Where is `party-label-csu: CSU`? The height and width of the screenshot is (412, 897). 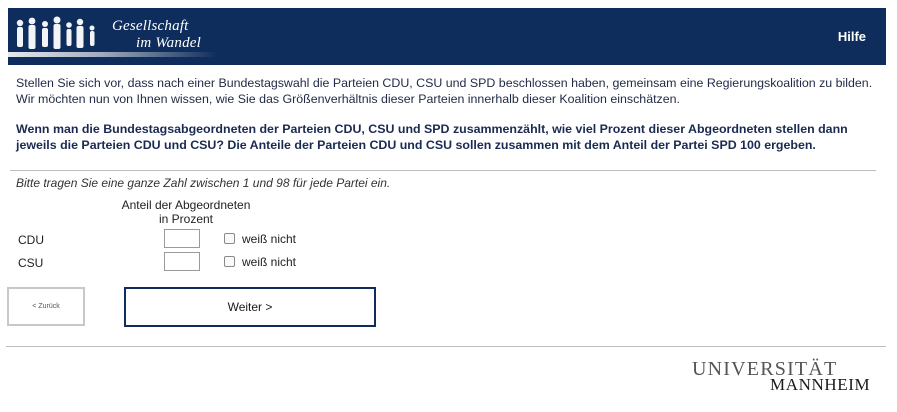 party-label-csu: CSU is located at coordinates (31, 263).